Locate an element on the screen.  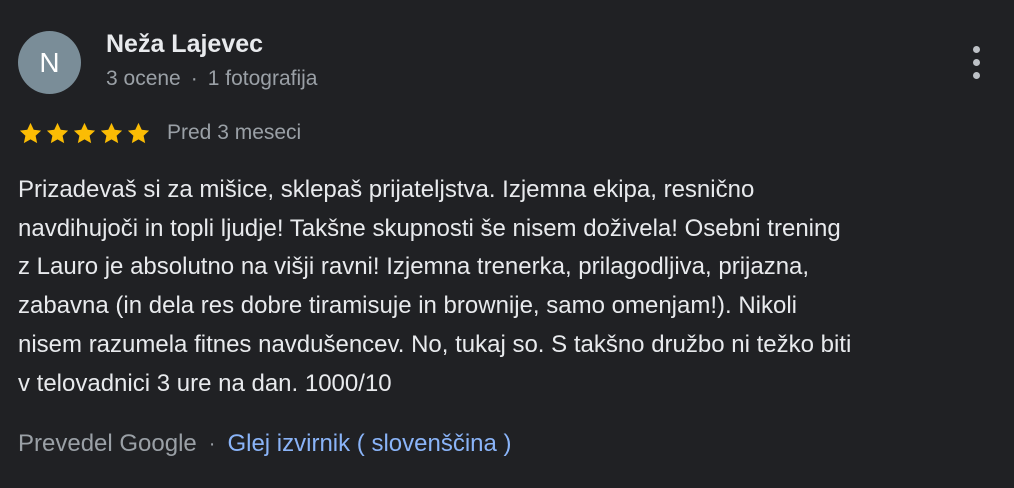
author-meta: 3 ocene · 1 fotografija is located at coordinates (211, 79).